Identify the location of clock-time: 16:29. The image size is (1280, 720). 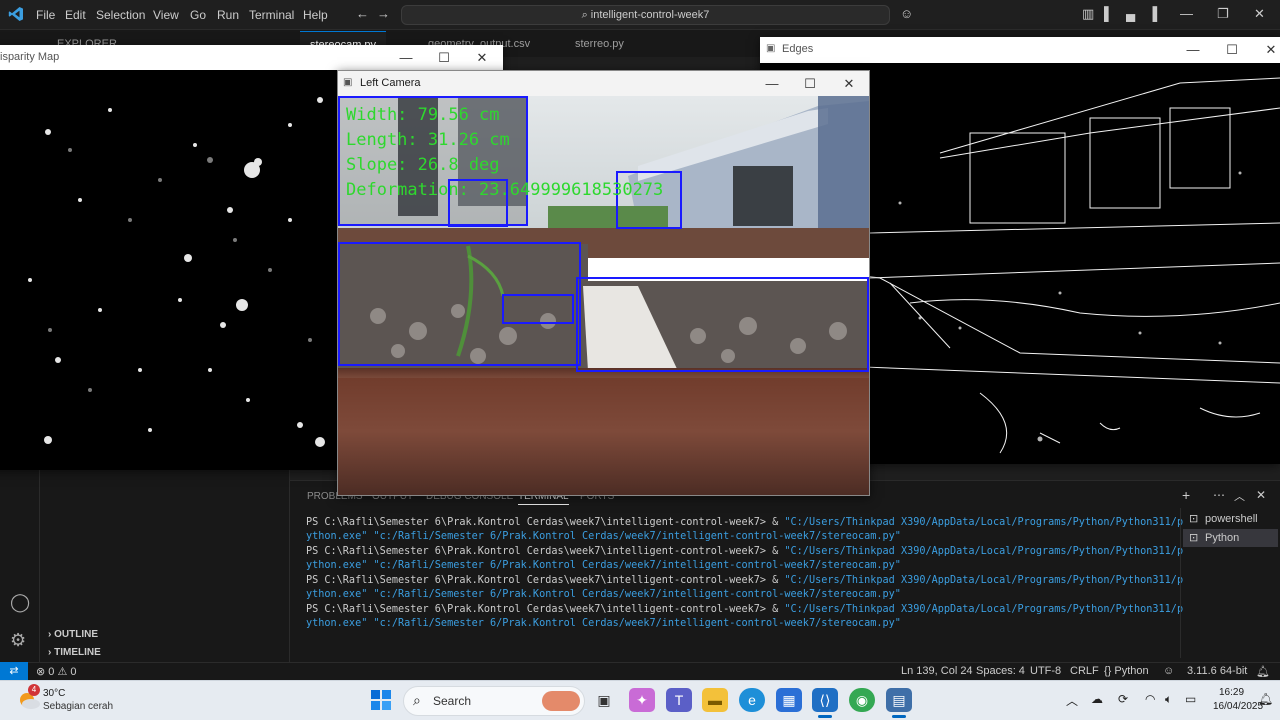
(1231, 692).